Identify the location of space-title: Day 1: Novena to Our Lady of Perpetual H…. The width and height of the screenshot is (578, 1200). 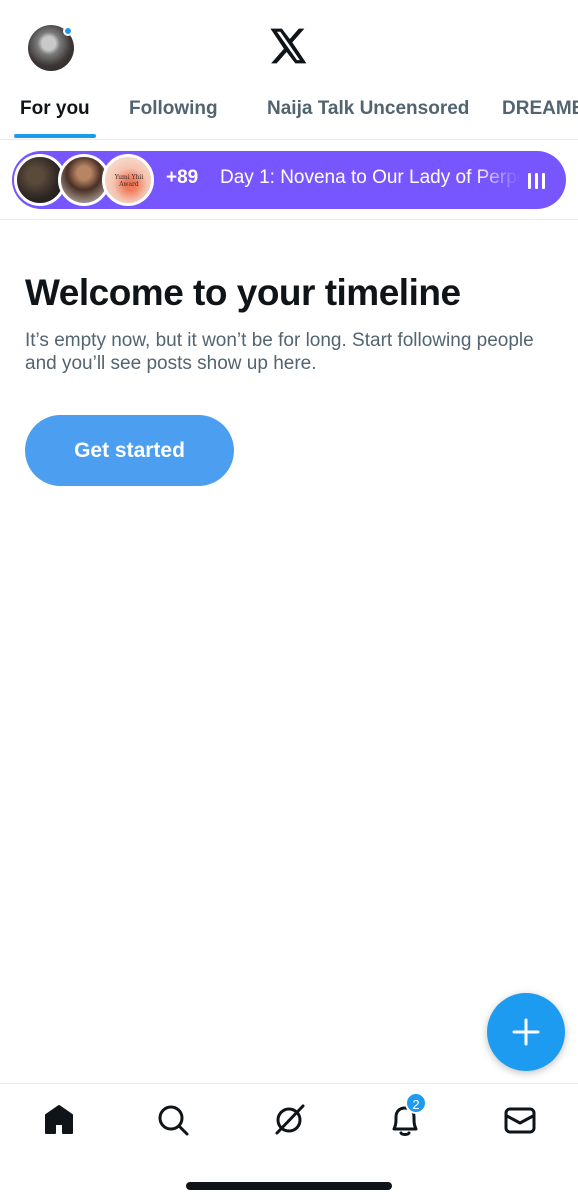
(370, 177).